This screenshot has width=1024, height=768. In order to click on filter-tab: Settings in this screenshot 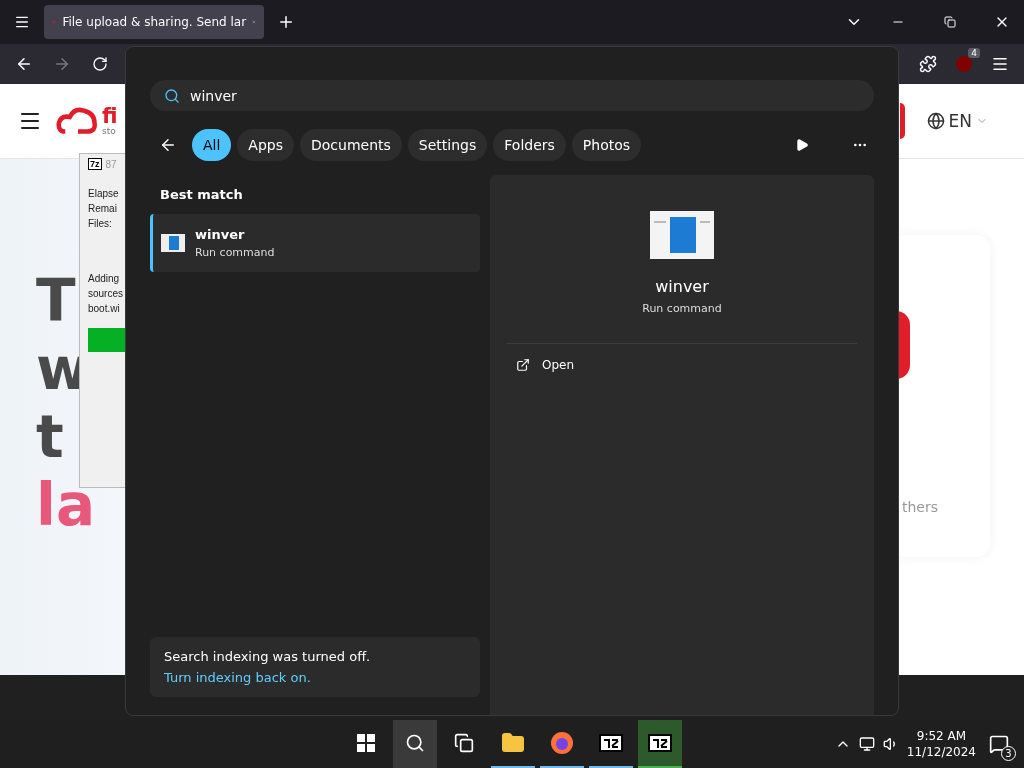, I will do `click(447, 145)`.